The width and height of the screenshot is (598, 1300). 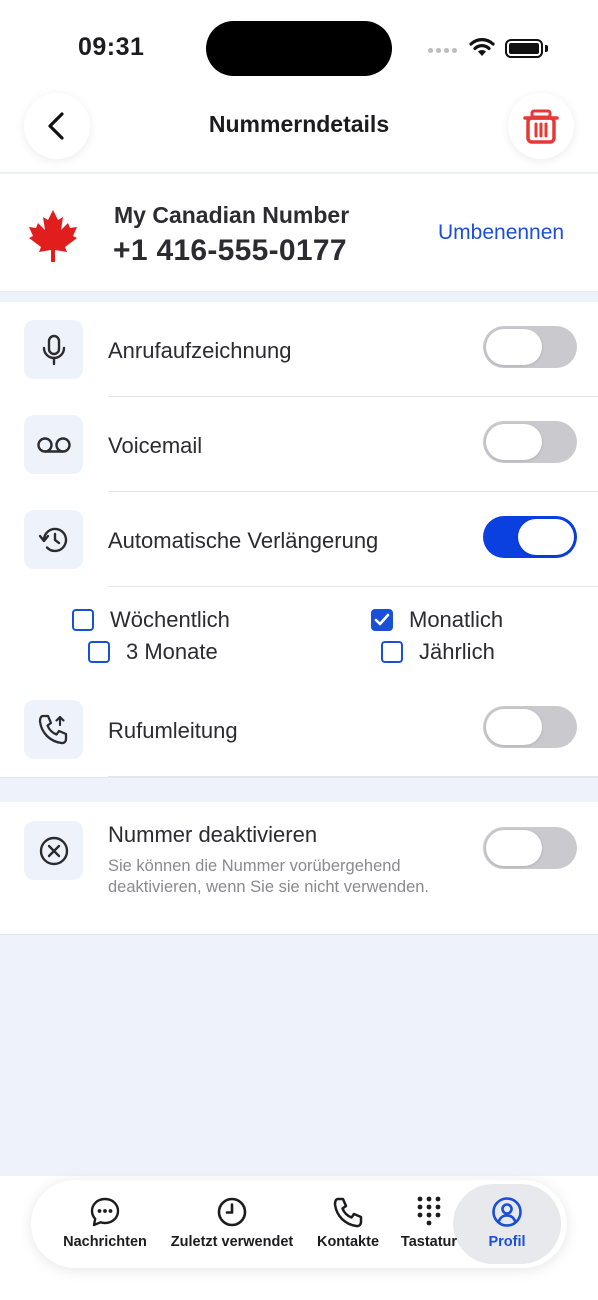 I want to click on tab-contacts-label: Kontakte, so click(x=348, y=1242).